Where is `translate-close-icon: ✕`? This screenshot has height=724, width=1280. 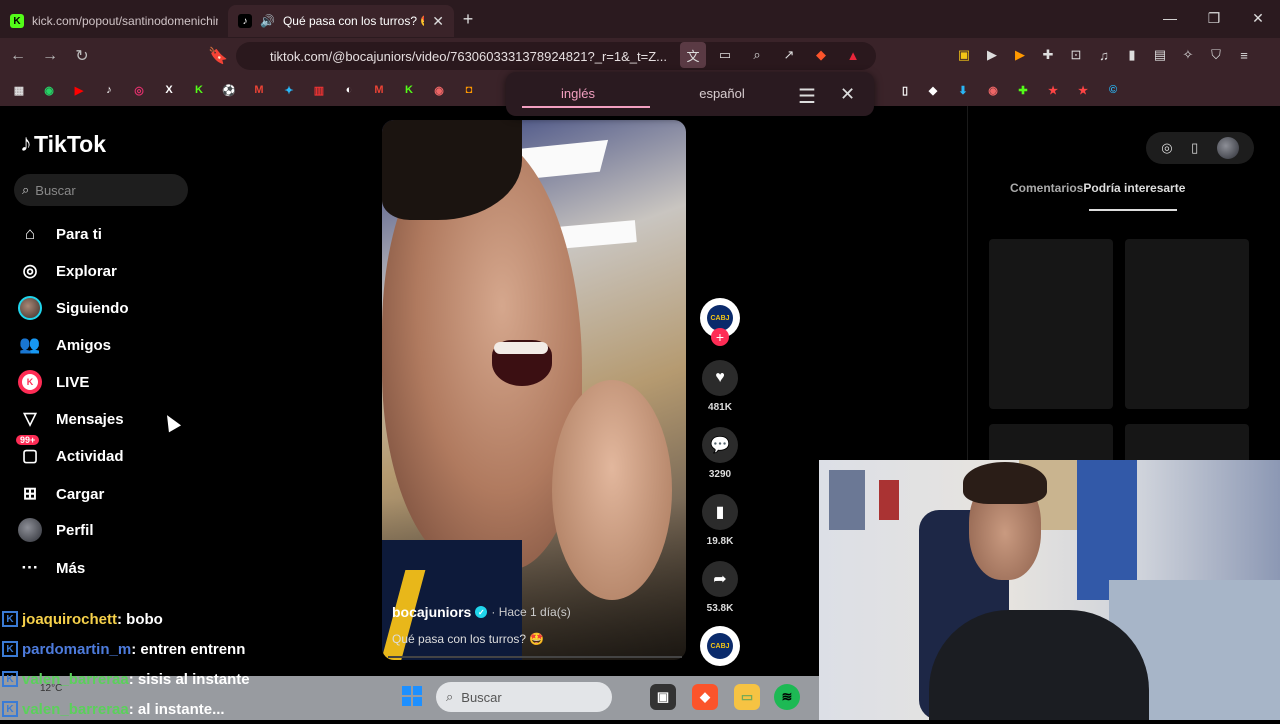
translate-close-icon: ✕ is located at coordinates (847, 94).